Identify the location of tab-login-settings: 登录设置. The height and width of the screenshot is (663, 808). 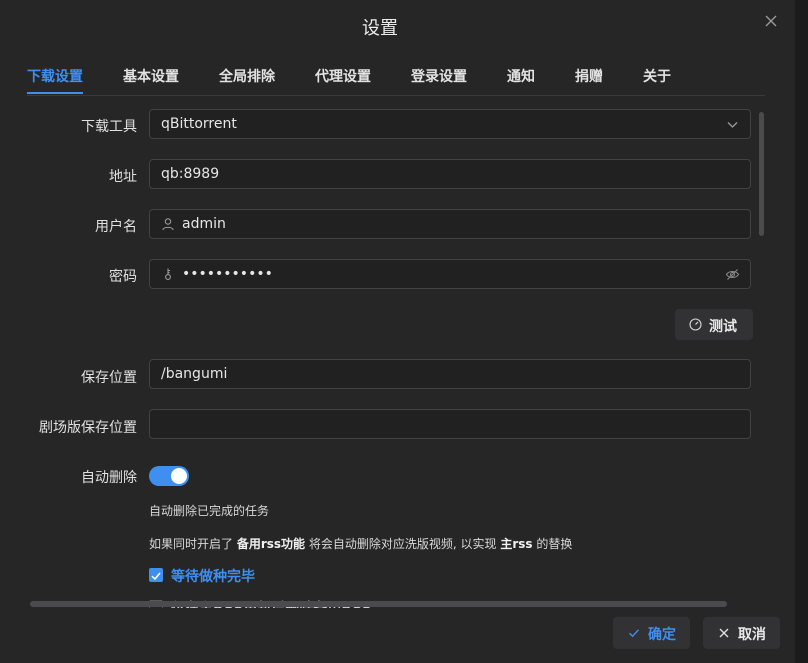
(439, 76).